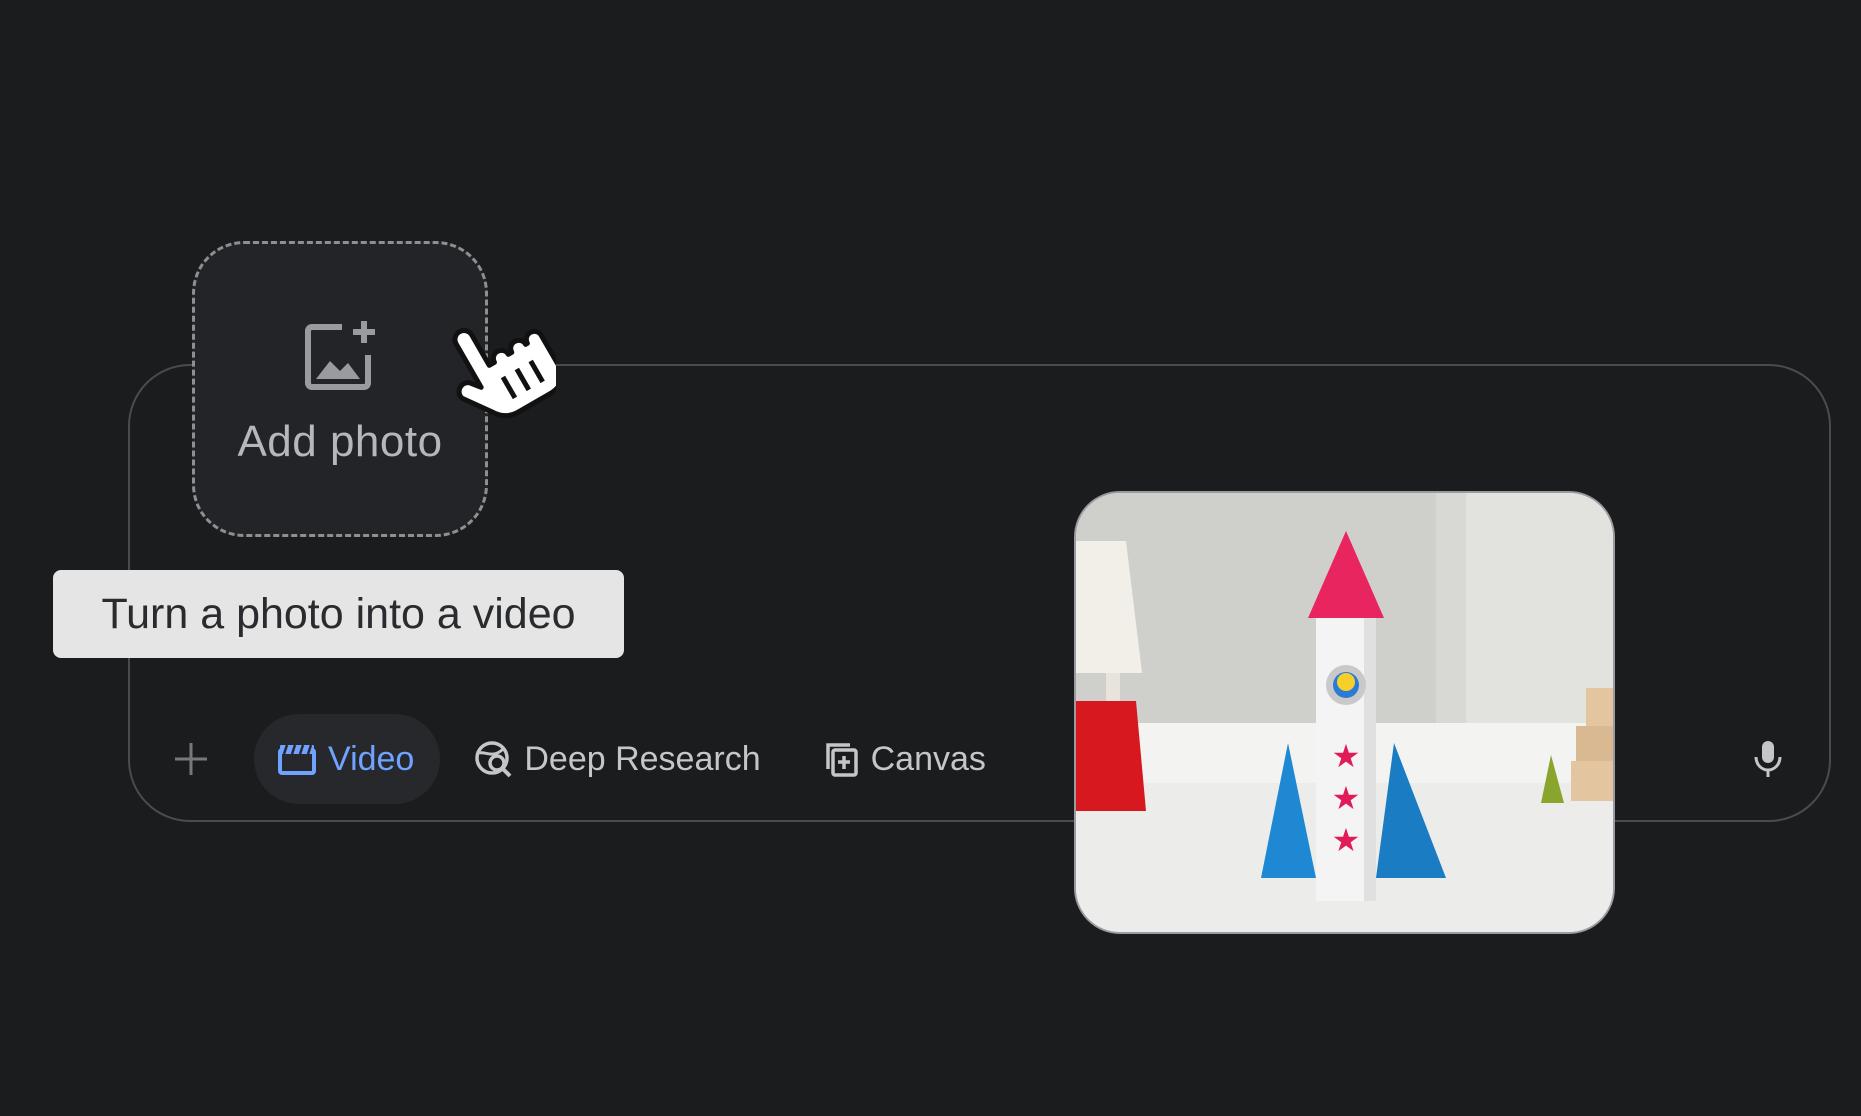 The width and height of the screenshot is (1861, 1116). Describe the element at coordinates (340, 441) in the screenshot. I see `add-photo-label: Add photo` at that location.